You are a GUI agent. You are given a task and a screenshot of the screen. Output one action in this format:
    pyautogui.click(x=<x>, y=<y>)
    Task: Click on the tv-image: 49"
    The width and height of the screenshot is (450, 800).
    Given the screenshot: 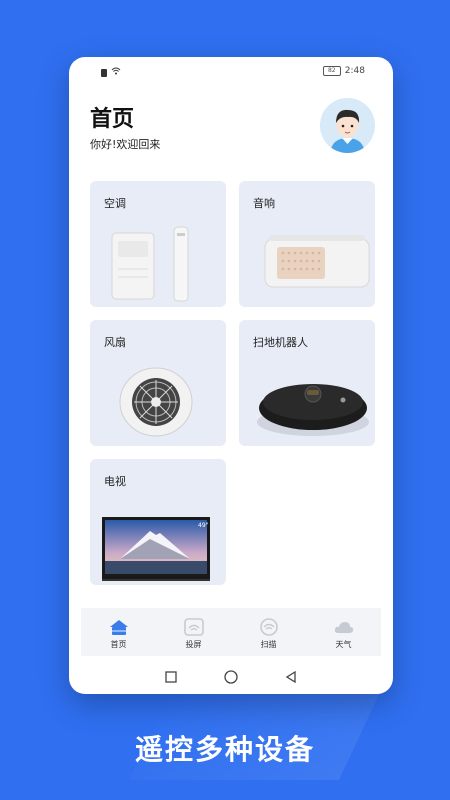 What is the action you would take?
    pyautogui.click(x=156, y=549)
    